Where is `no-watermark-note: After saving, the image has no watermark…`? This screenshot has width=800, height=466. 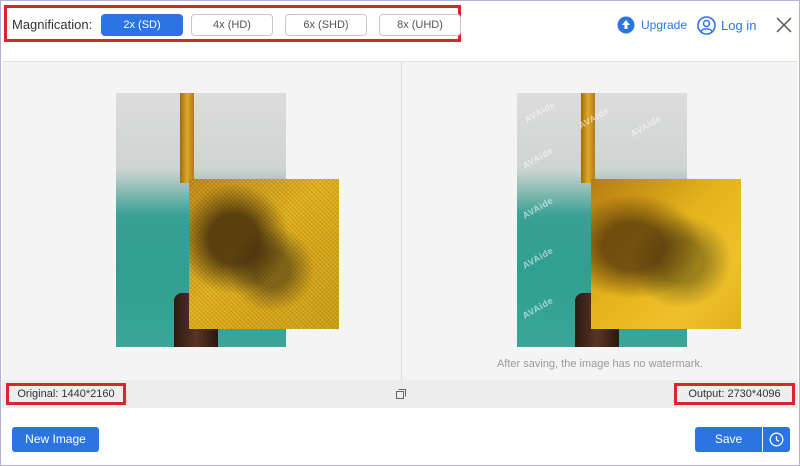 no-watermark-note: After saving, the image has no watermark… is located at coordinates (600, 364).